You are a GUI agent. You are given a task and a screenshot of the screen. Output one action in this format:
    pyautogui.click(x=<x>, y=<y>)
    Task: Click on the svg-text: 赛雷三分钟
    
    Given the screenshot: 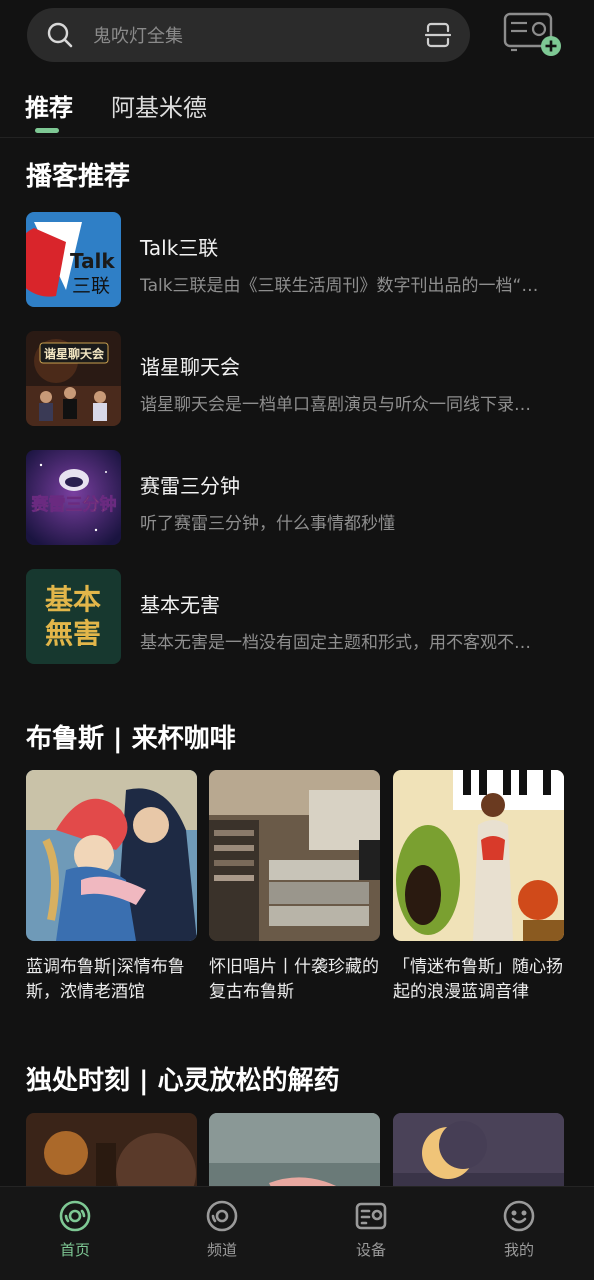 What is the action you would take?
    pyautogui.click(x=74, y=504)
    